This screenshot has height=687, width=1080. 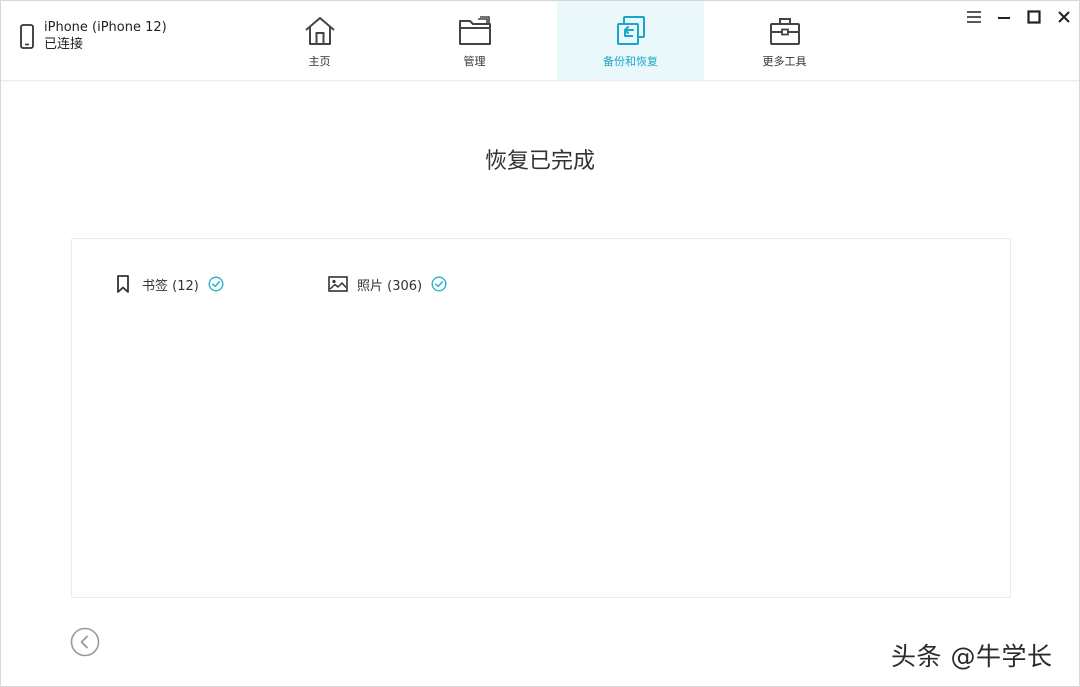 What do you see at coordinates (123, 284) in the screenshot?
I see `bookmark-icon` at bounding box center [123, 284].